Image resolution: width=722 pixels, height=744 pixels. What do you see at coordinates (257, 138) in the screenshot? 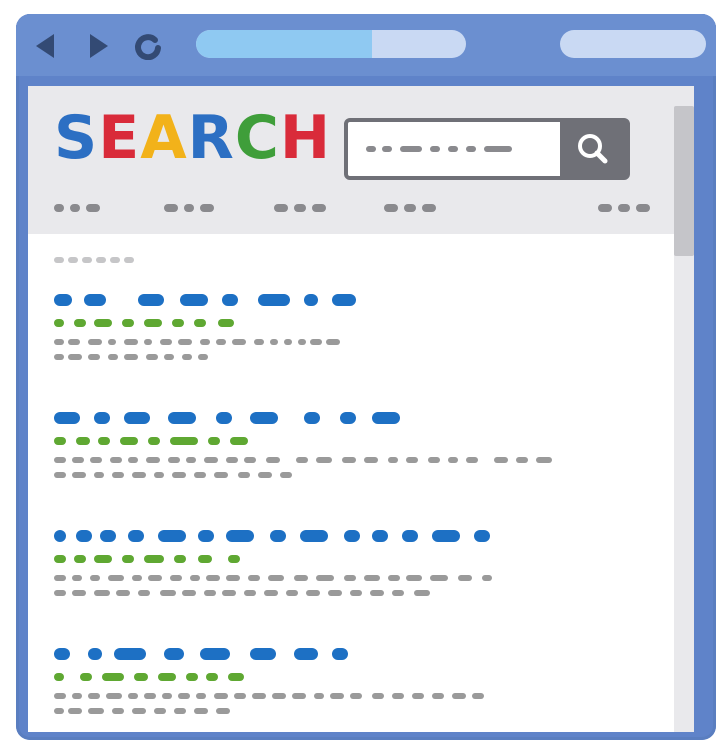
I see `logo-letter: C` at bounding box center [257, 138].